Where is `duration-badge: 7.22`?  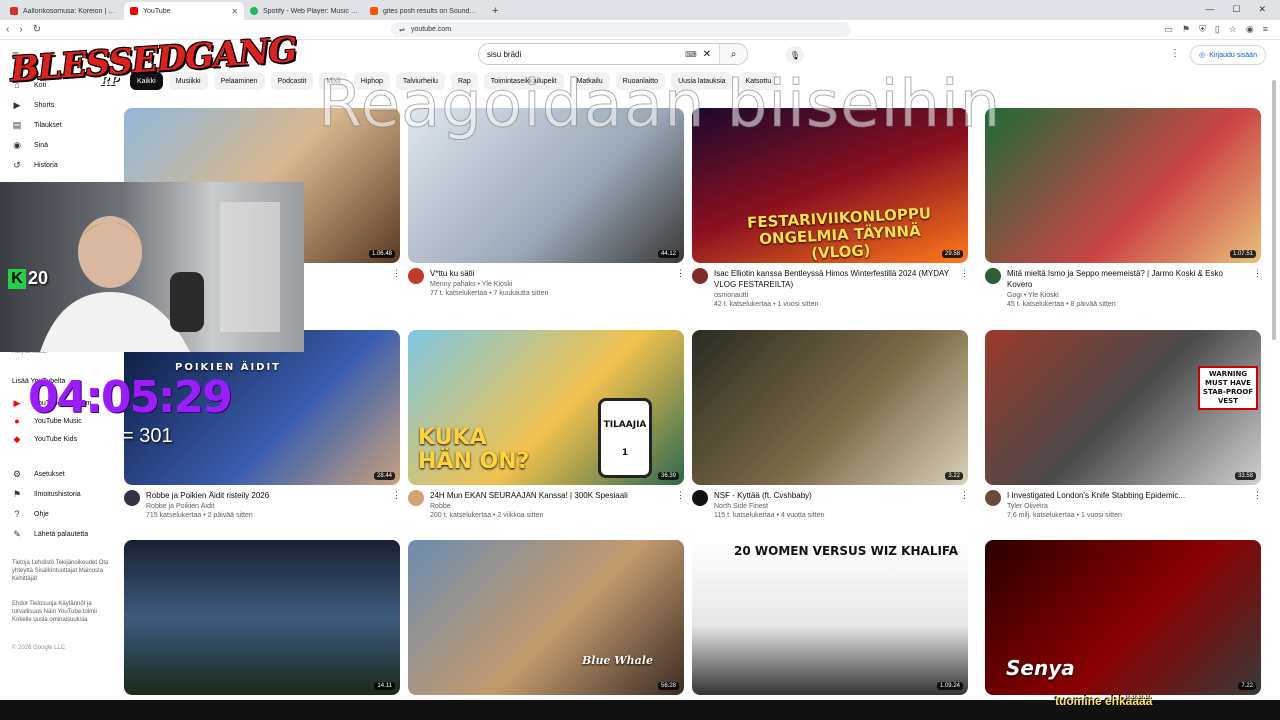
duration-badge: 7.22 is located at coordinates (1247, 686).